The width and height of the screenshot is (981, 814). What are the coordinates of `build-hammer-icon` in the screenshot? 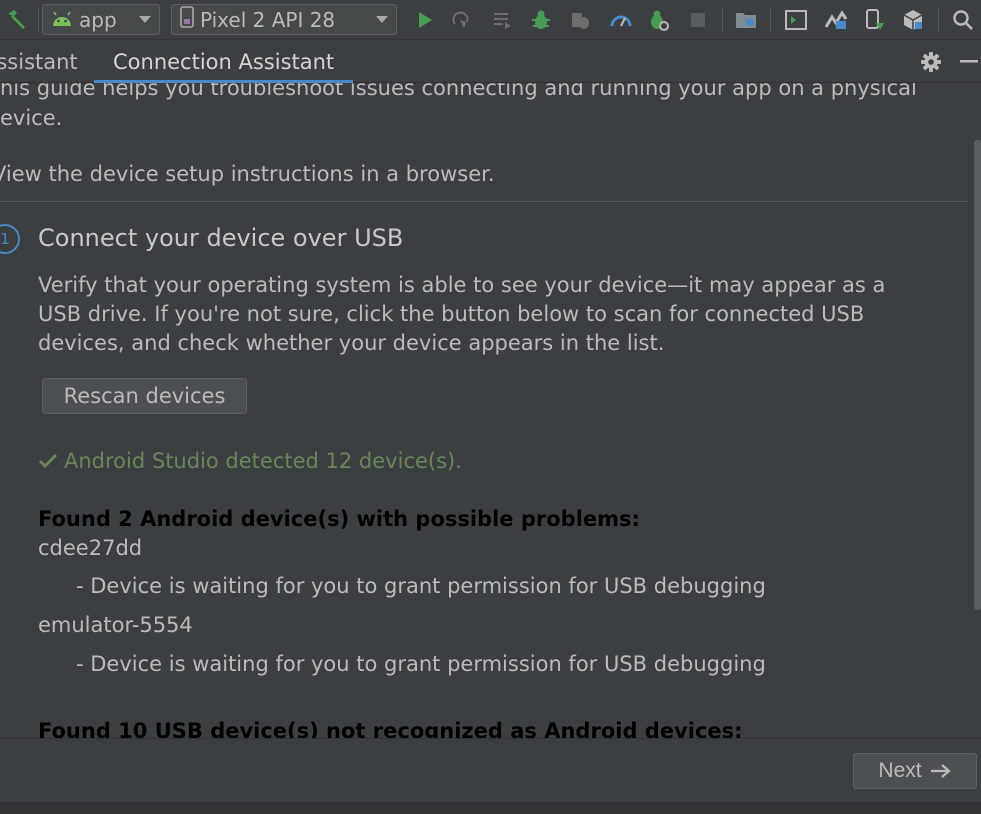 It's located at (17, 20).